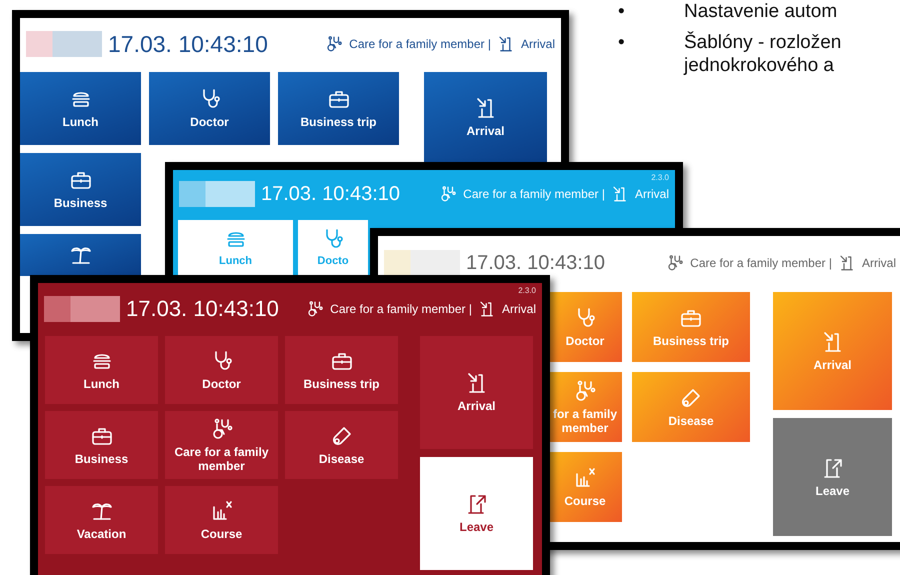 Image resolution: width=900 pixels, height=575 pixels. What do you see at coordinates (585, 478) in the screenshot?
I see `bar-chart-icon` at bounding box center [585, 478].